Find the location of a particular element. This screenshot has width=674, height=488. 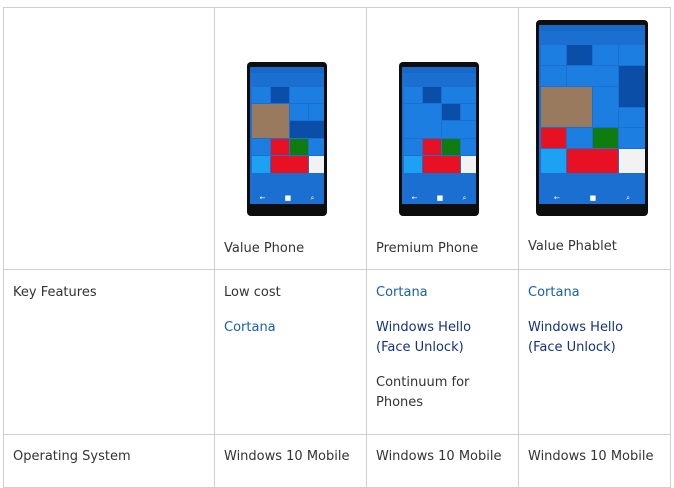

value-phone-image: ← ■ ⌕ is located at coordinates (287, 139).